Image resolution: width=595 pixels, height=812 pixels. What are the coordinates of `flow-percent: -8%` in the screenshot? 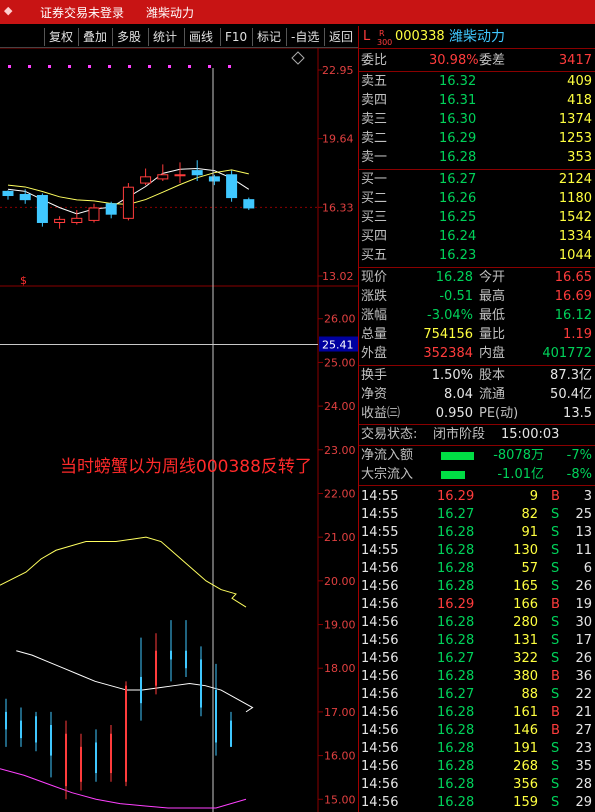 It's located at (579, 474).